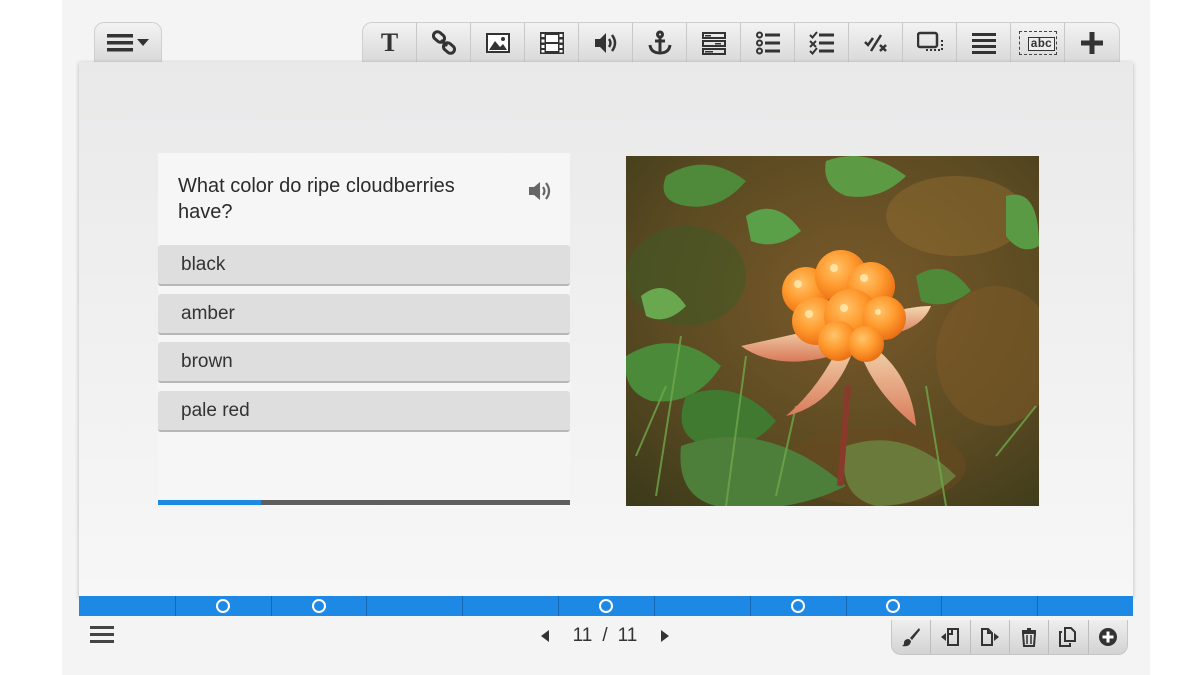  I want to click on form-fields-icon, so click(713, 43).